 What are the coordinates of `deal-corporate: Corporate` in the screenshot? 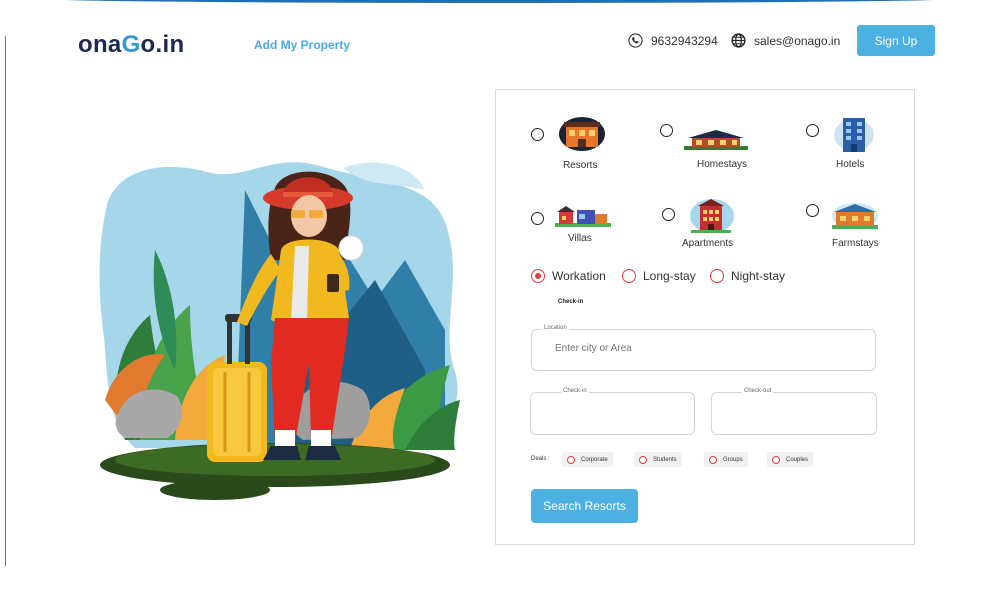 It's located at (587, 459).